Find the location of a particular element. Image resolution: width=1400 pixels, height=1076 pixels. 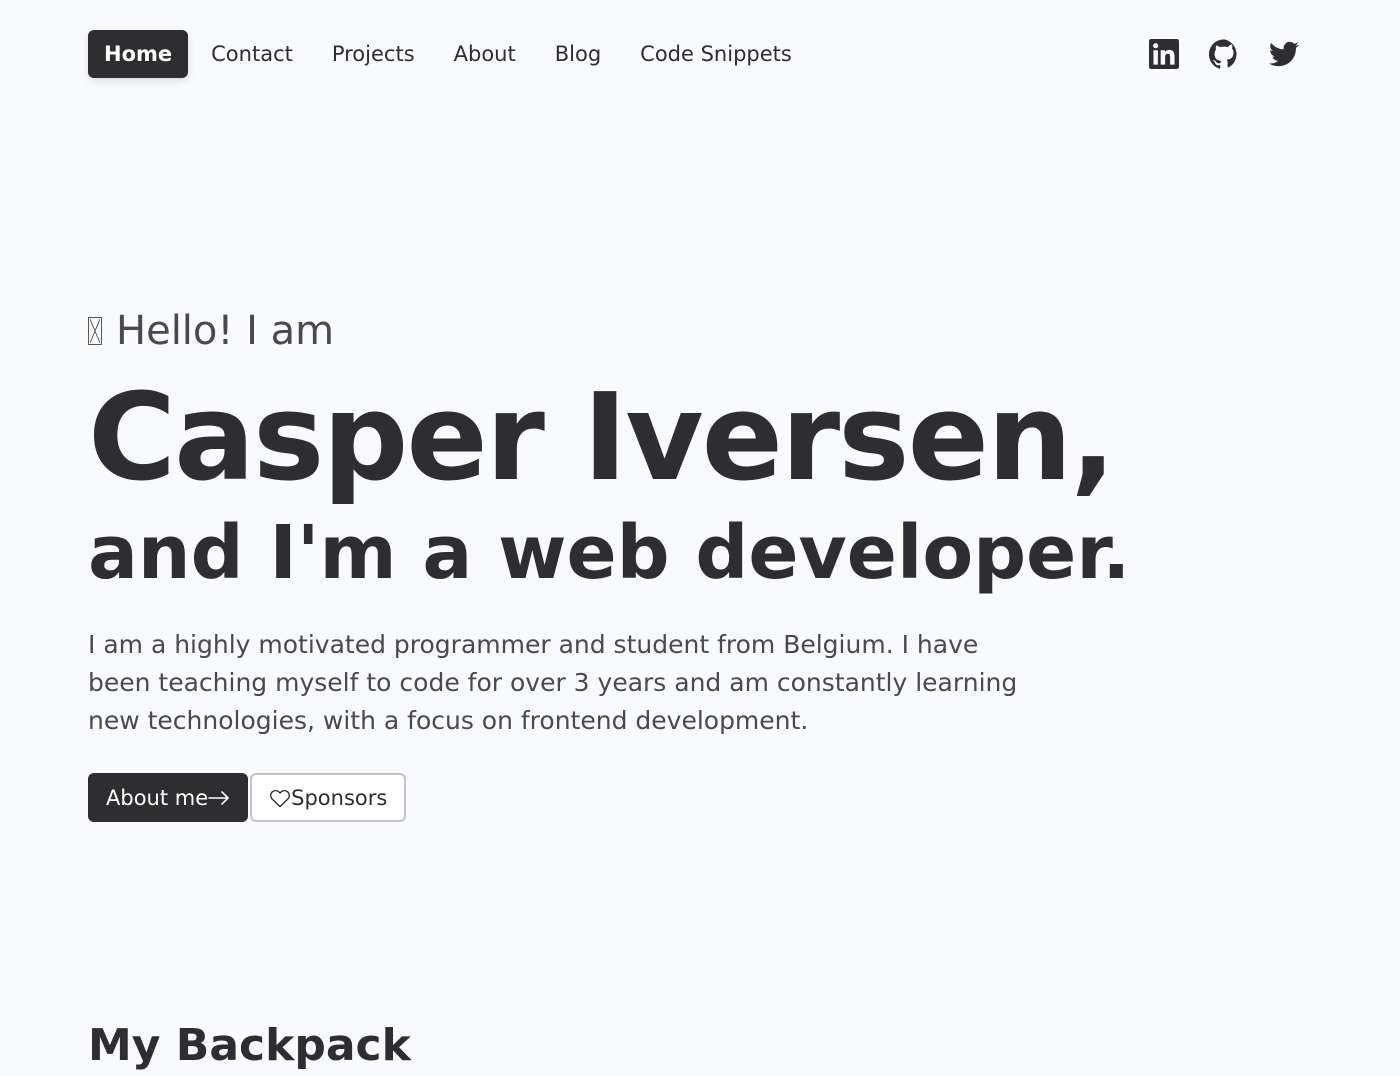

hero-subtitle: and I'm a web developer. is located at coordinates (609, 553).